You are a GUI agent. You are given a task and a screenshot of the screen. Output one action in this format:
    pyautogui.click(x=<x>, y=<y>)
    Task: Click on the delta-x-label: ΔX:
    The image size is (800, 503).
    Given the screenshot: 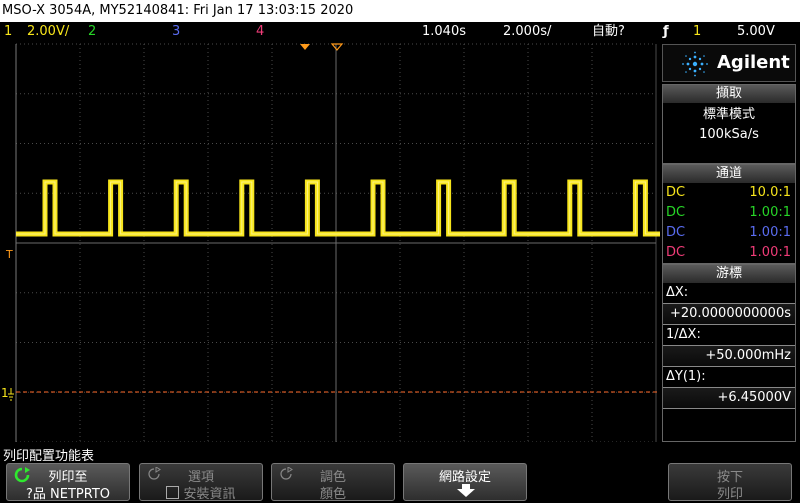 What is the action you would take?
    pyautogui.click(x=677, y=292)
    